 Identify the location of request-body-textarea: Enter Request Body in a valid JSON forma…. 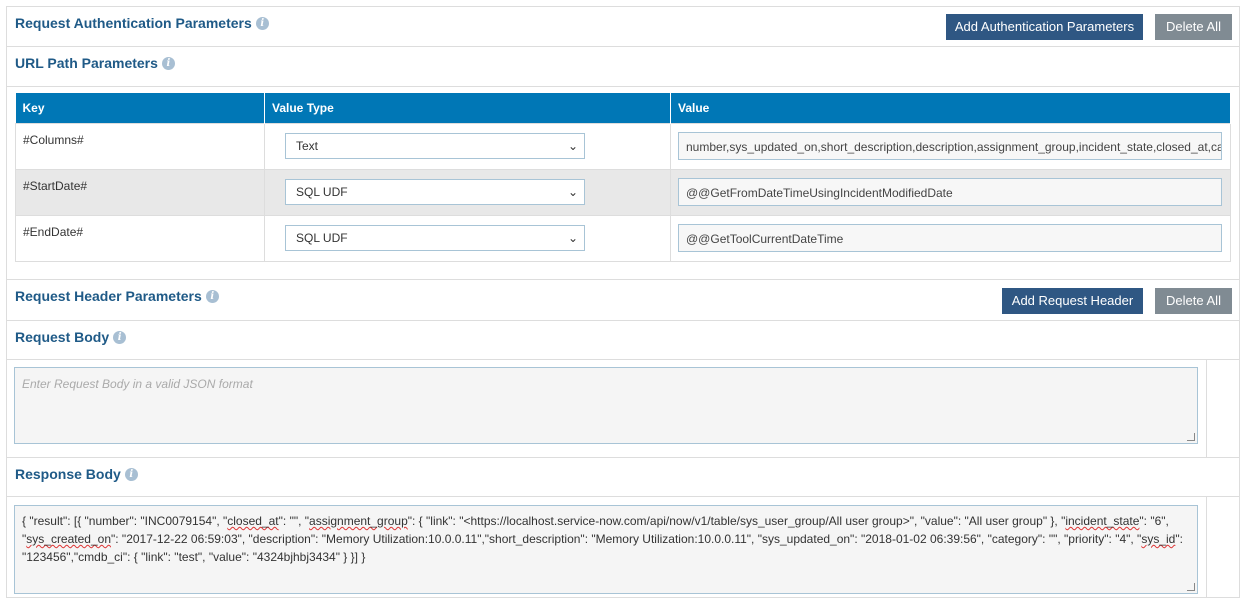
(606, 405).